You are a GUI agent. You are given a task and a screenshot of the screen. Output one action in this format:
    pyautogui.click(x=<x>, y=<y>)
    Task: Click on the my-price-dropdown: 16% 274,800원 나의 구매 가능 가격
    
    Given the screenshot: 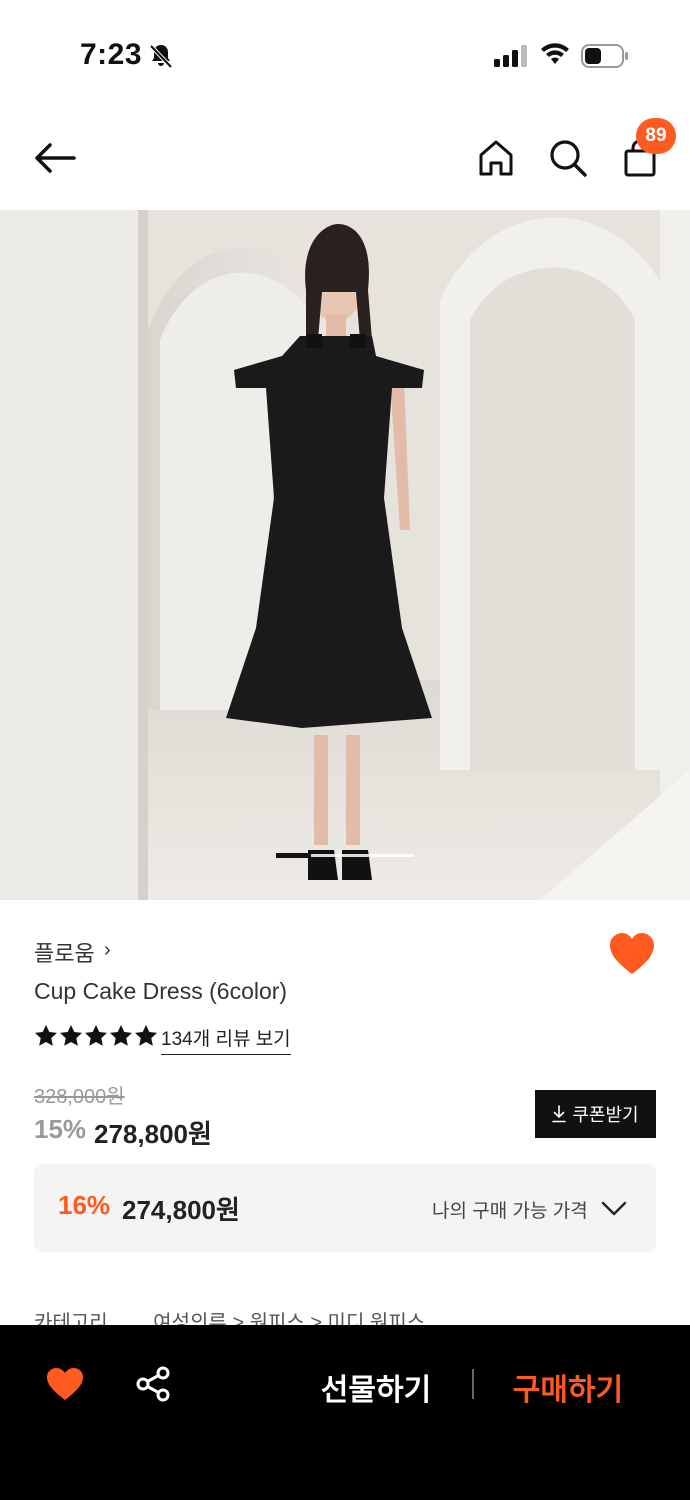 What is the action you would take?
    pyautogui.click(x=345, y=1208)
    